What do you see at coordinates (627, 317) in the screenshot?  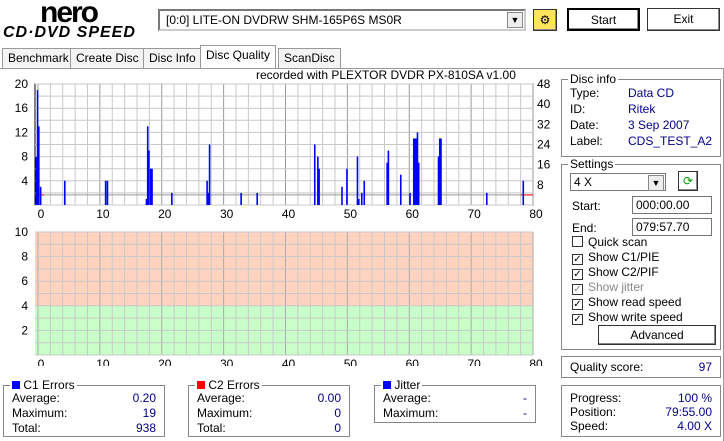 I see `checkbox-show-write-speed: ✓ Show write speed` at bounding box center [627, 317].